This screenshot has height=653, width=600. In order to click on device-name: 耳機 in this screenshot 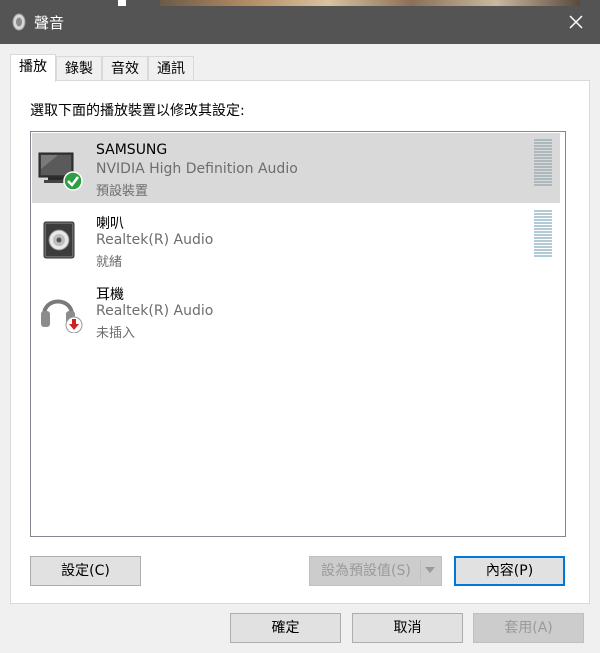, I will do `click(110, 295)`.